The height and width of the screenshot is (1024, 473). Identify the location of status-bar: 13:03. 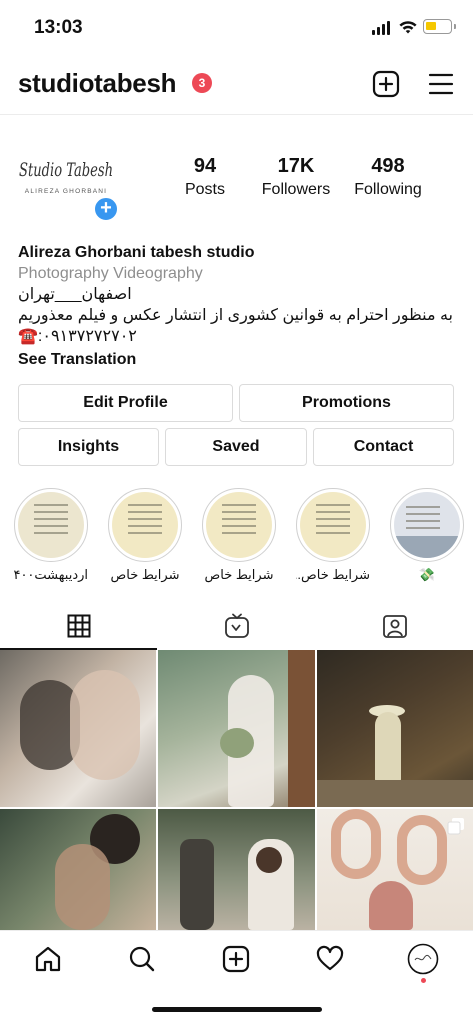
(236, 27).